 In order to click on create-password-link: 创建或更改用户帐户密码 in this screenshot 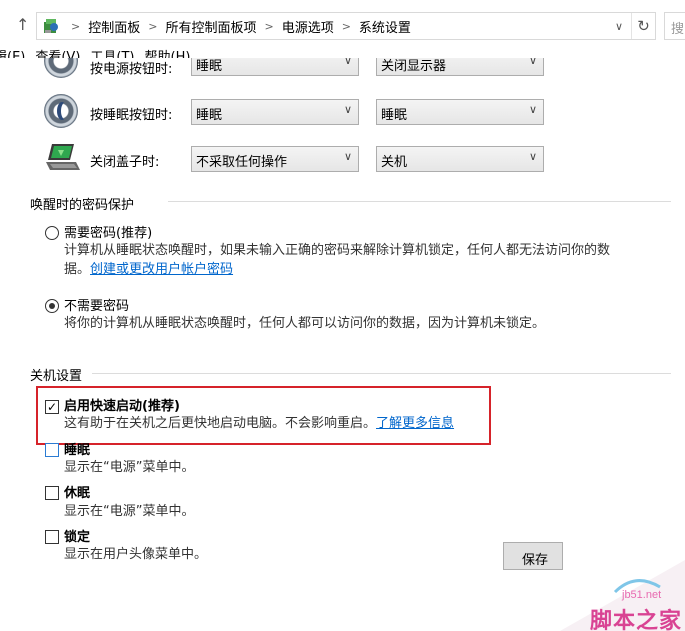, I will do `click(161, 269)`.